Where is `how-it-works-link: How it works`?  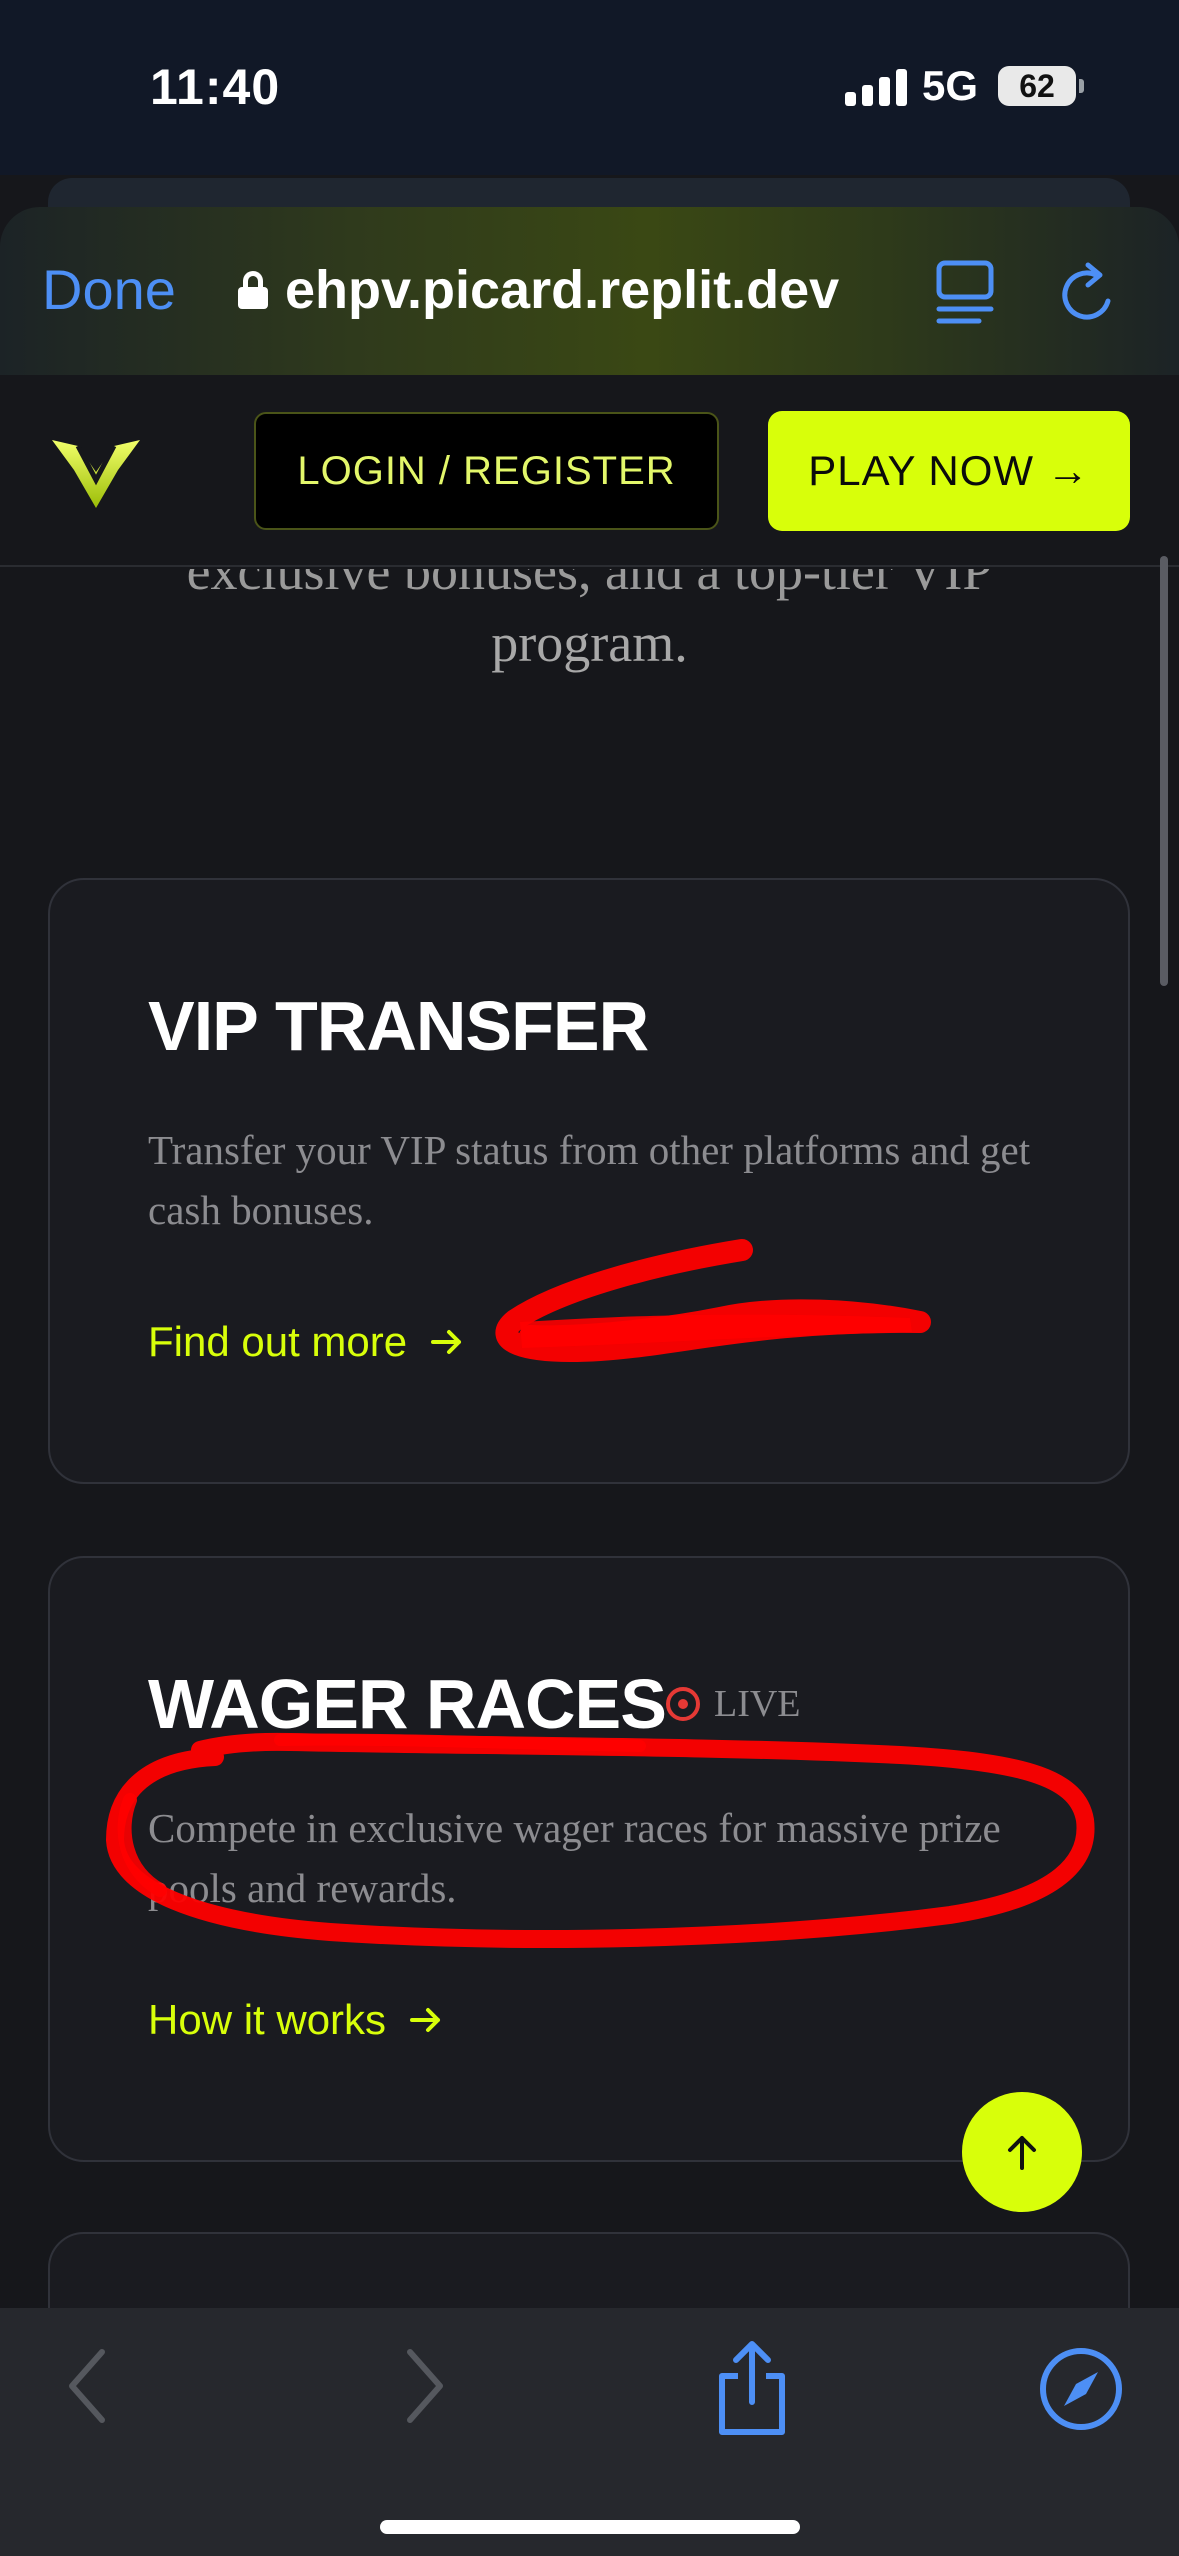
how-it-works-link: How it works is located at coordinates (296, 2020).